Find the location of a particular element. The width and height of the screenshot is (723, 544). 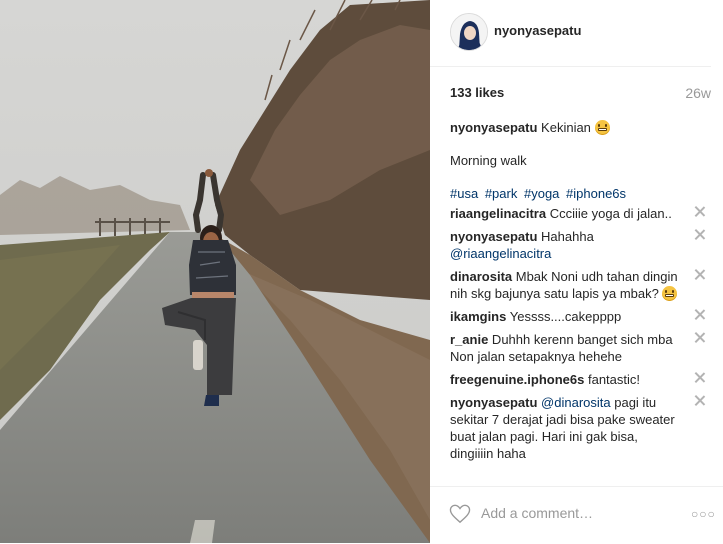

hashtag-iphone6s: #iphone6s is located at coordinates (596, 193).